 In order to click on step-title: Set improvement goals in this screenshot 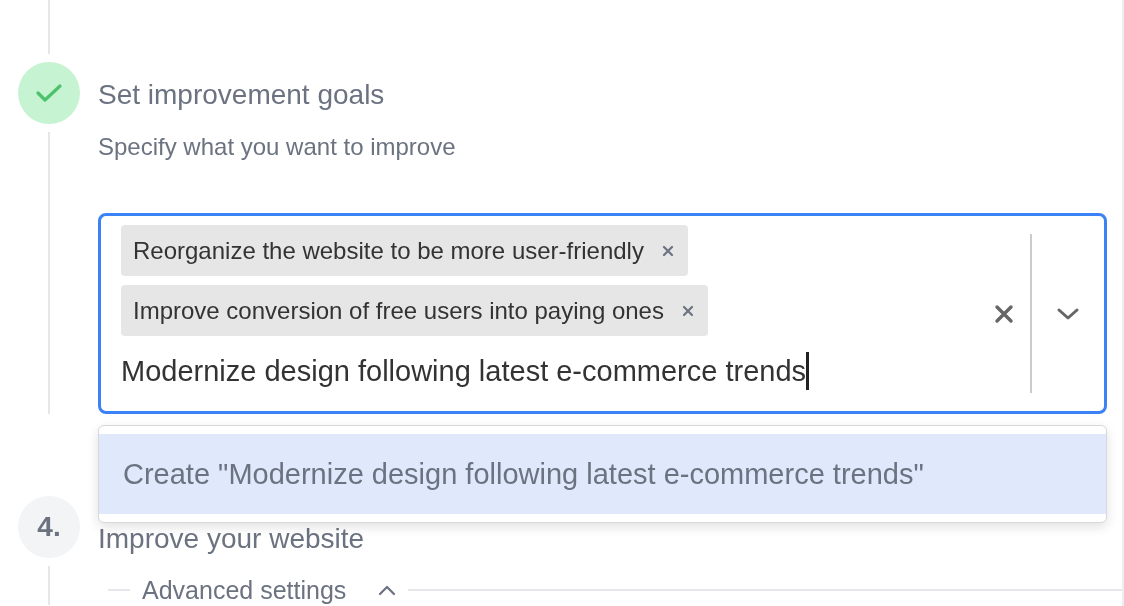, I will do `click(242, 95)`.